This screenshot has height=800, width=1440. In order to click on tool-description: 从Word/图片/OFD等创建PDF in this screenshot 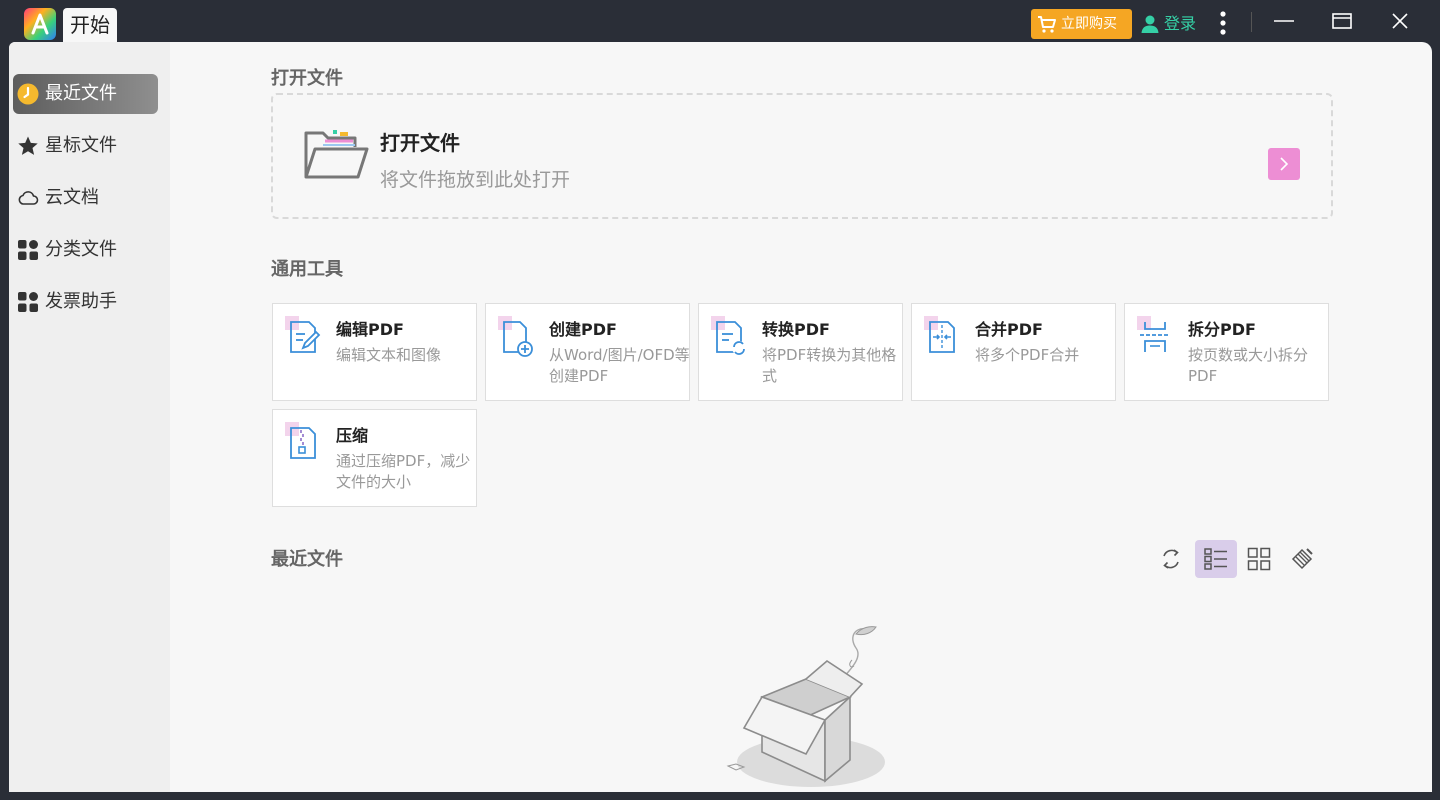, I will do `click(619, 365)`.